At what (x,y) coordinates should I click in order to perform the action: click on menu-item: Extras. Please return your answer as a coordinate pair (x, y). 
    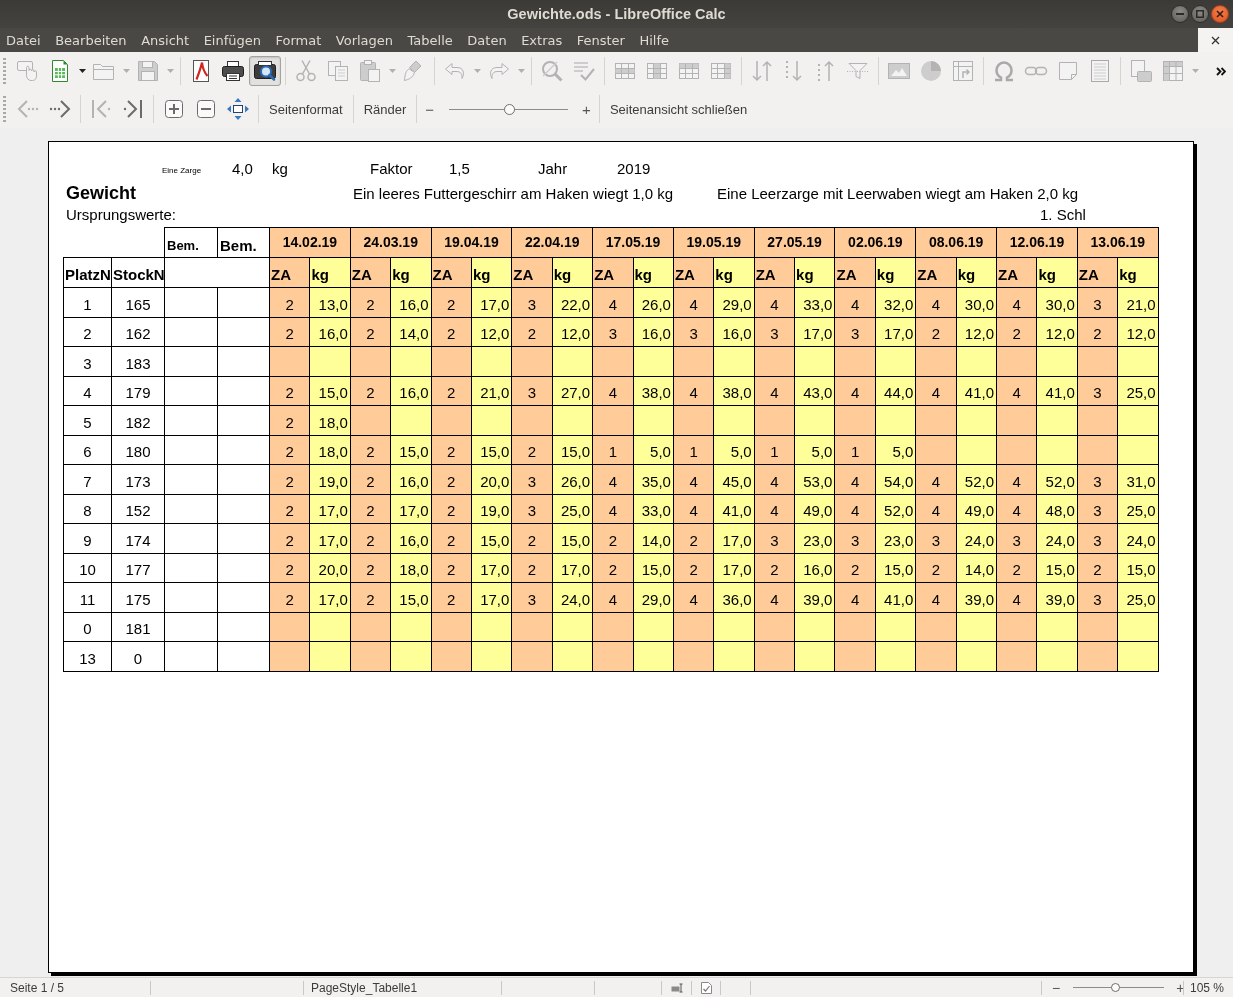
    Looking at the image, I should click on (542, 40).